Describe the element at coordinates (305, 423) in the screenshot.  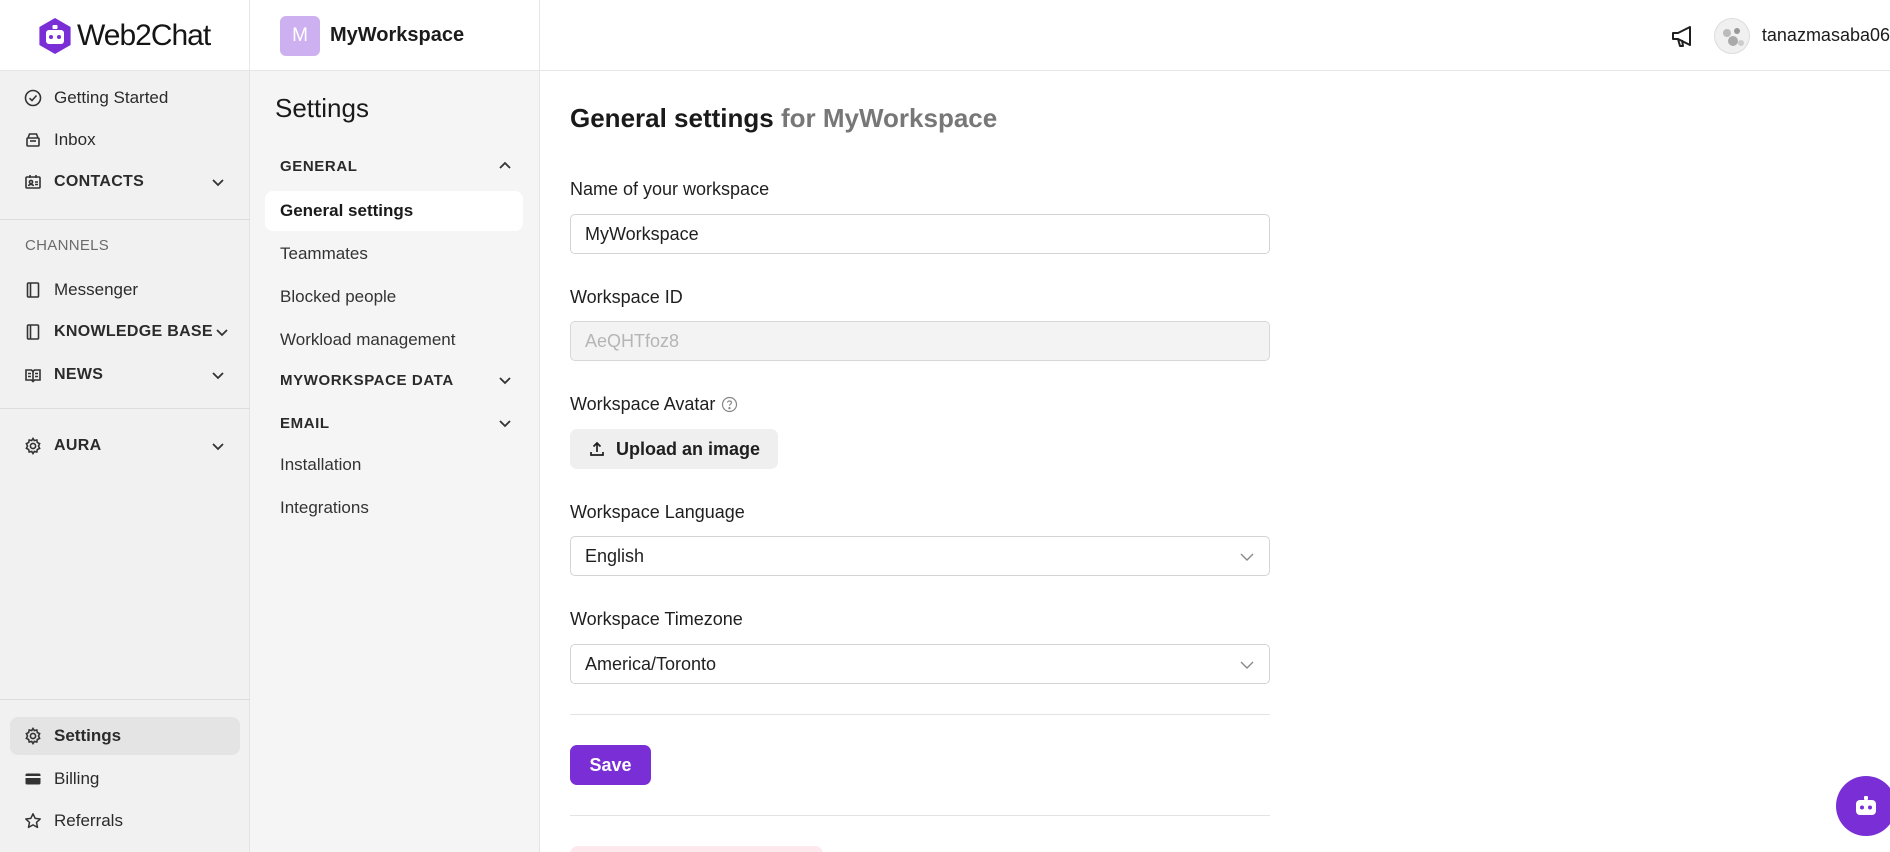
I see `subnav-group-label: EMAIL` at that location.